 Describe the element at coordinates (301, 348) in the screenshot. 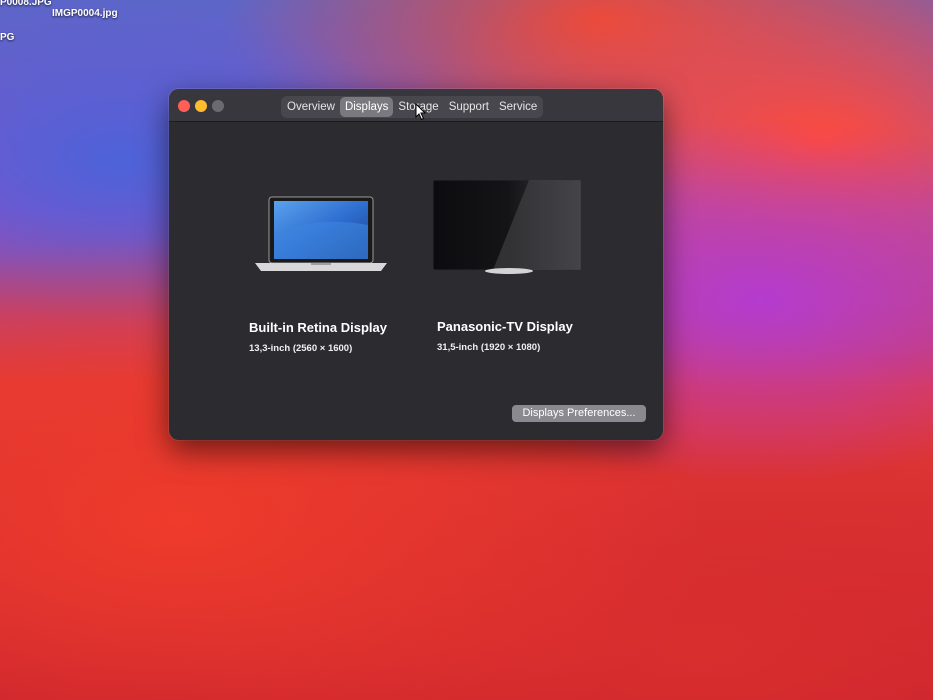

I see `display-resolution: 13,3-inch (2560 × 1600)` at that location.